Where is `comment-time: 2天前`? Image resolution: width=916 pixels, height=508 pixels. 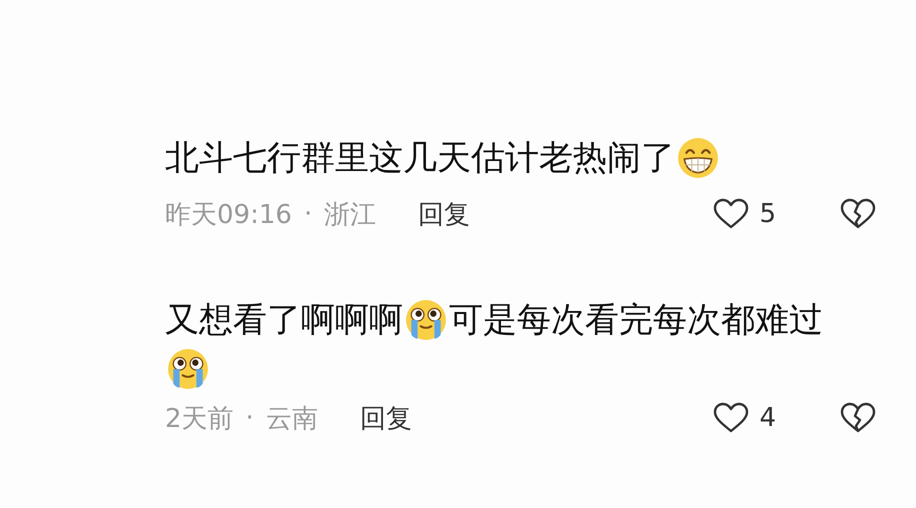 comment-time: 2天前 is located at coordinates (199, 419).